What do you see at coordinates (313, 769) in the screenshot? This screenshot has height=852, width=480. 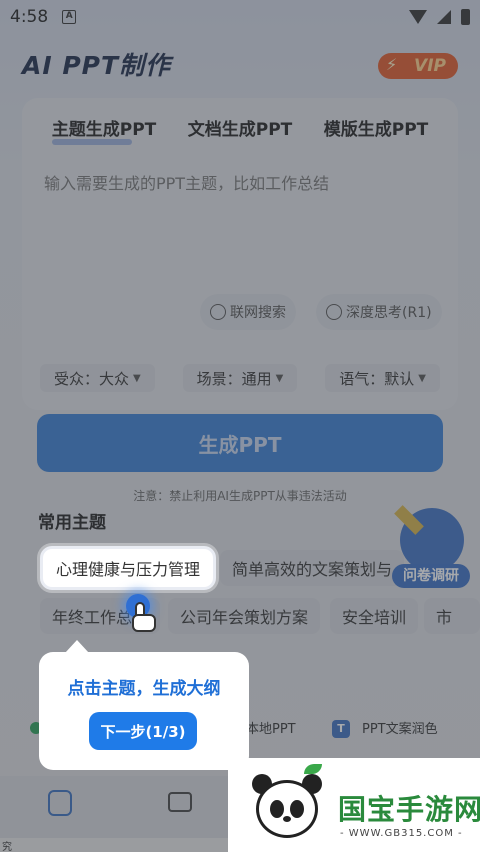 I see `leaf-icon` at bounding box center [313, 769].